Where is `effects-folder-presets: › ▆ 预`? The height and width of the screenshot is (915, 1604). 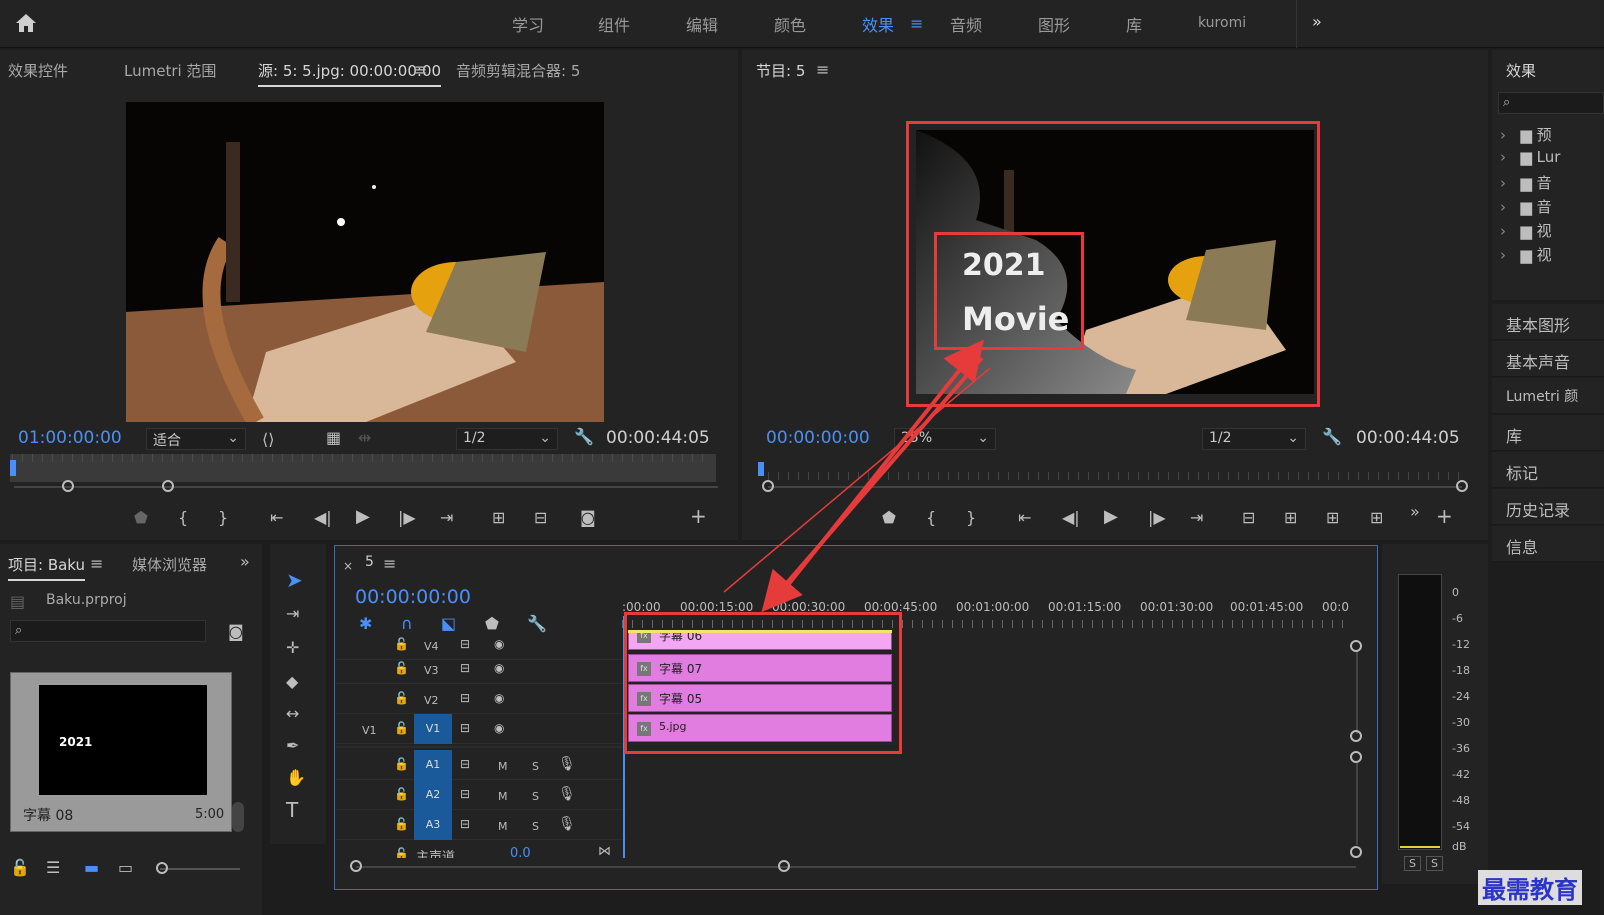
effects-folder-presets: › ▆ 预 is located at coordinates (1526, 136).